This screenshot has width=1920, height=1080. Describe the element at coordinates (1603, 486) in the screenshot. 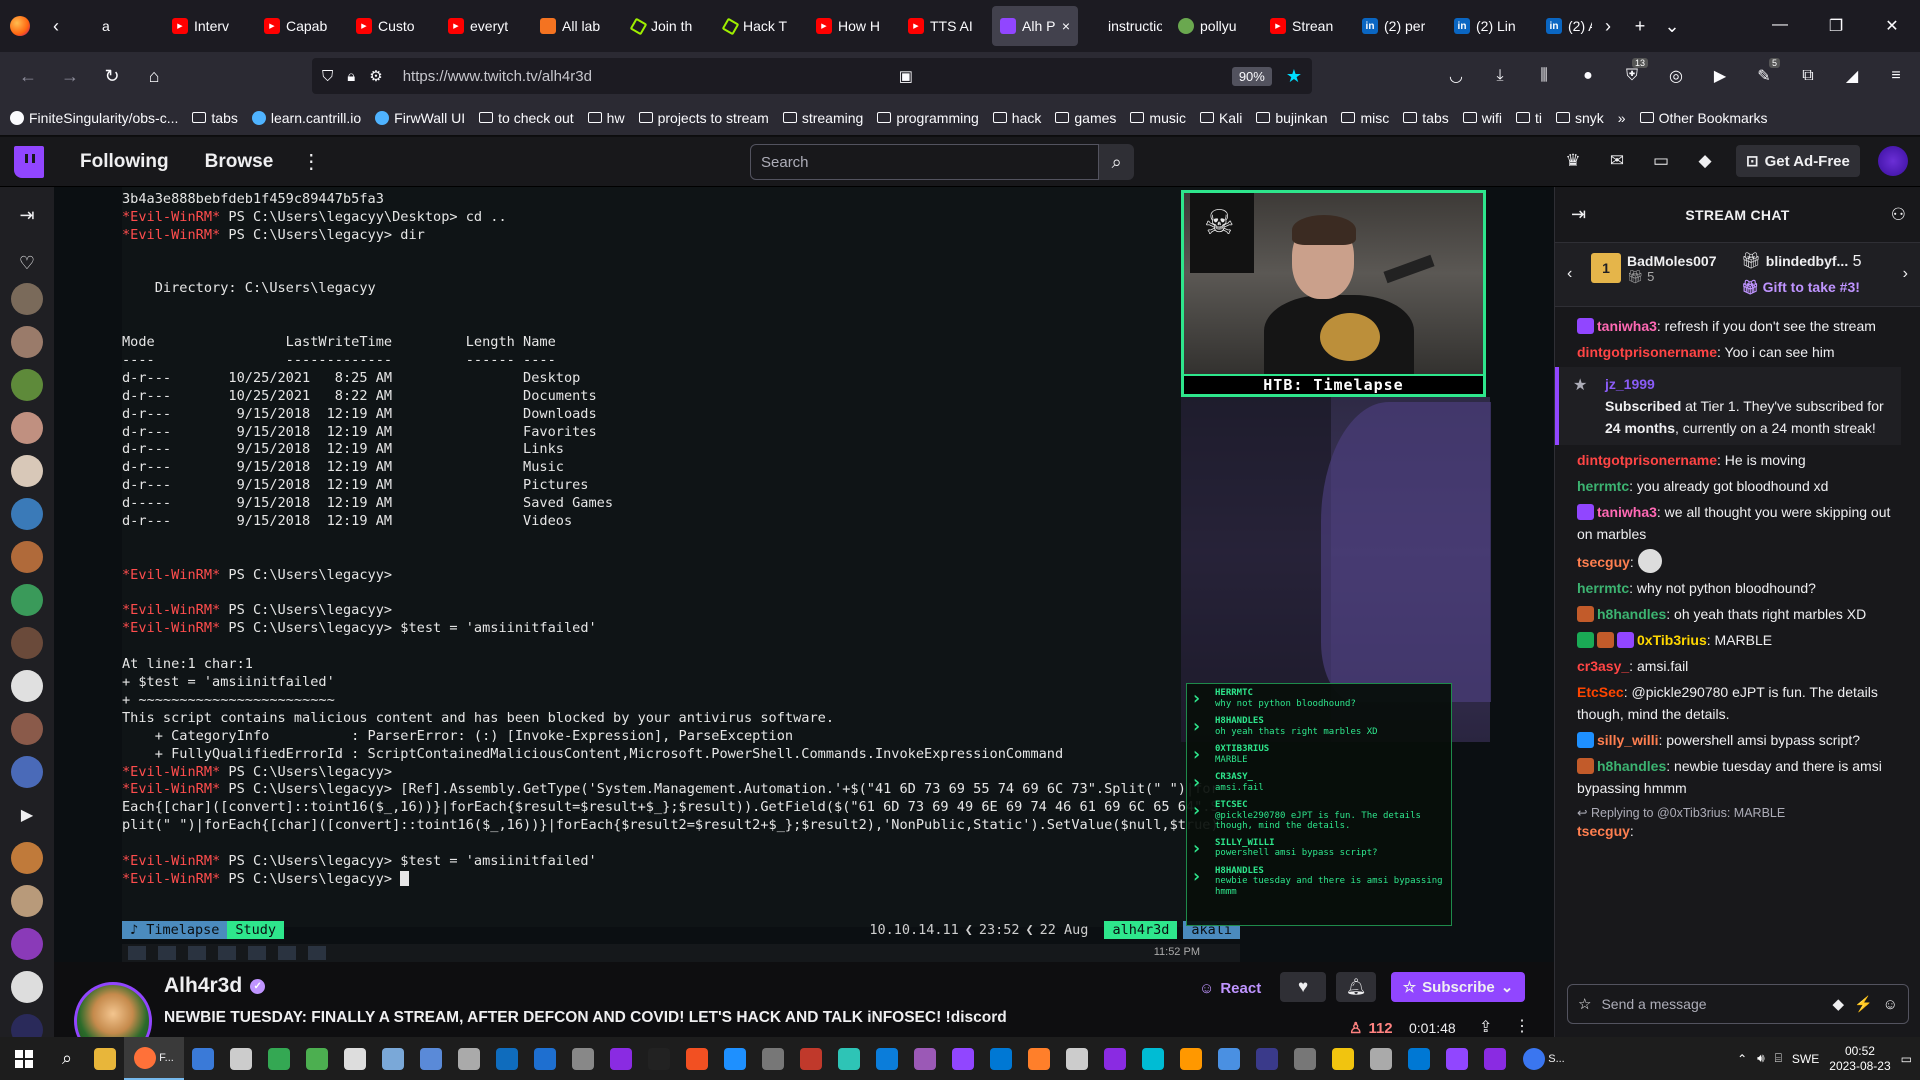

I see `chat-username: herrmtc` at that location.